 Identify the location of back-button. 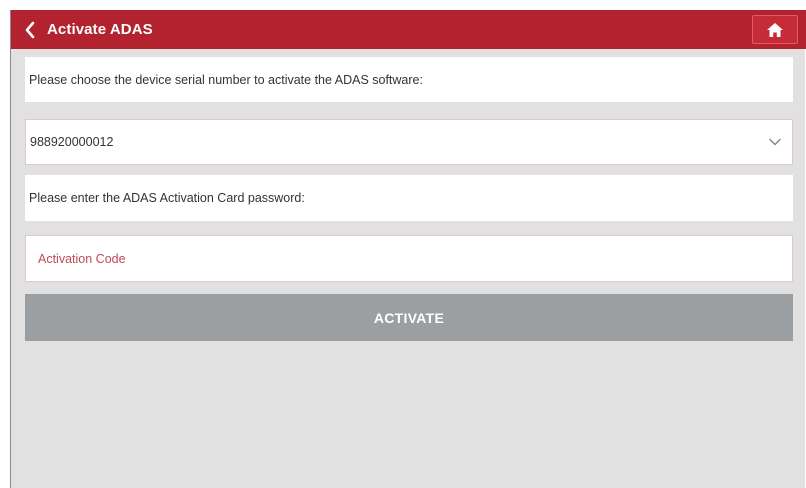
(30, 29).